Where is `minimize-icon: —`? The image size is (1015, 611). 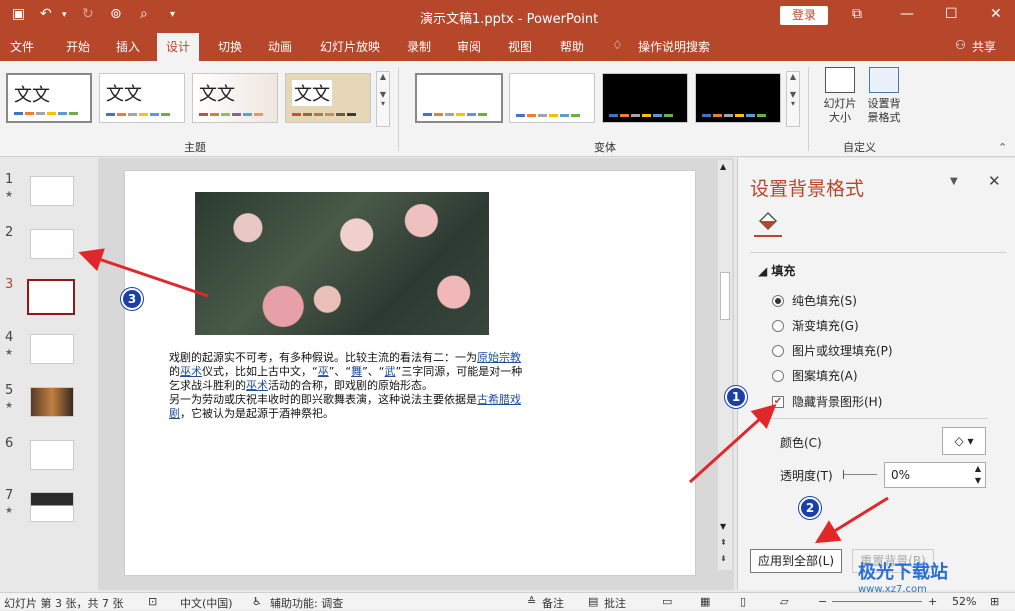 minimize-icon: — is located at coordinates (907, 14).